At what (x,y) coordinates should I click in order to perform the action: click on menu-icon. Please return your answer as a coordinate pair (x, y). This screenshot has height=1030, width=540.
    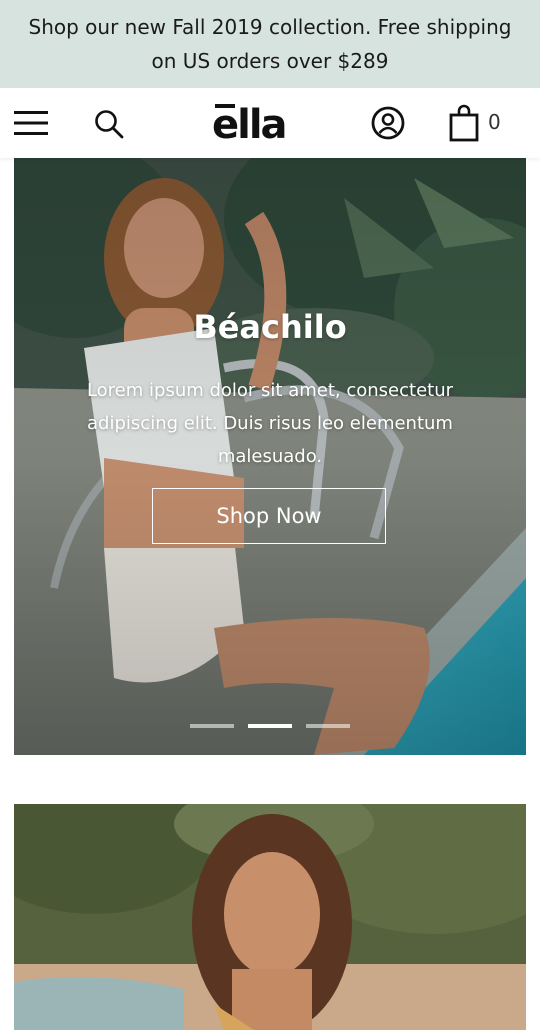
    Looking at the image, I should click on (31, 123).